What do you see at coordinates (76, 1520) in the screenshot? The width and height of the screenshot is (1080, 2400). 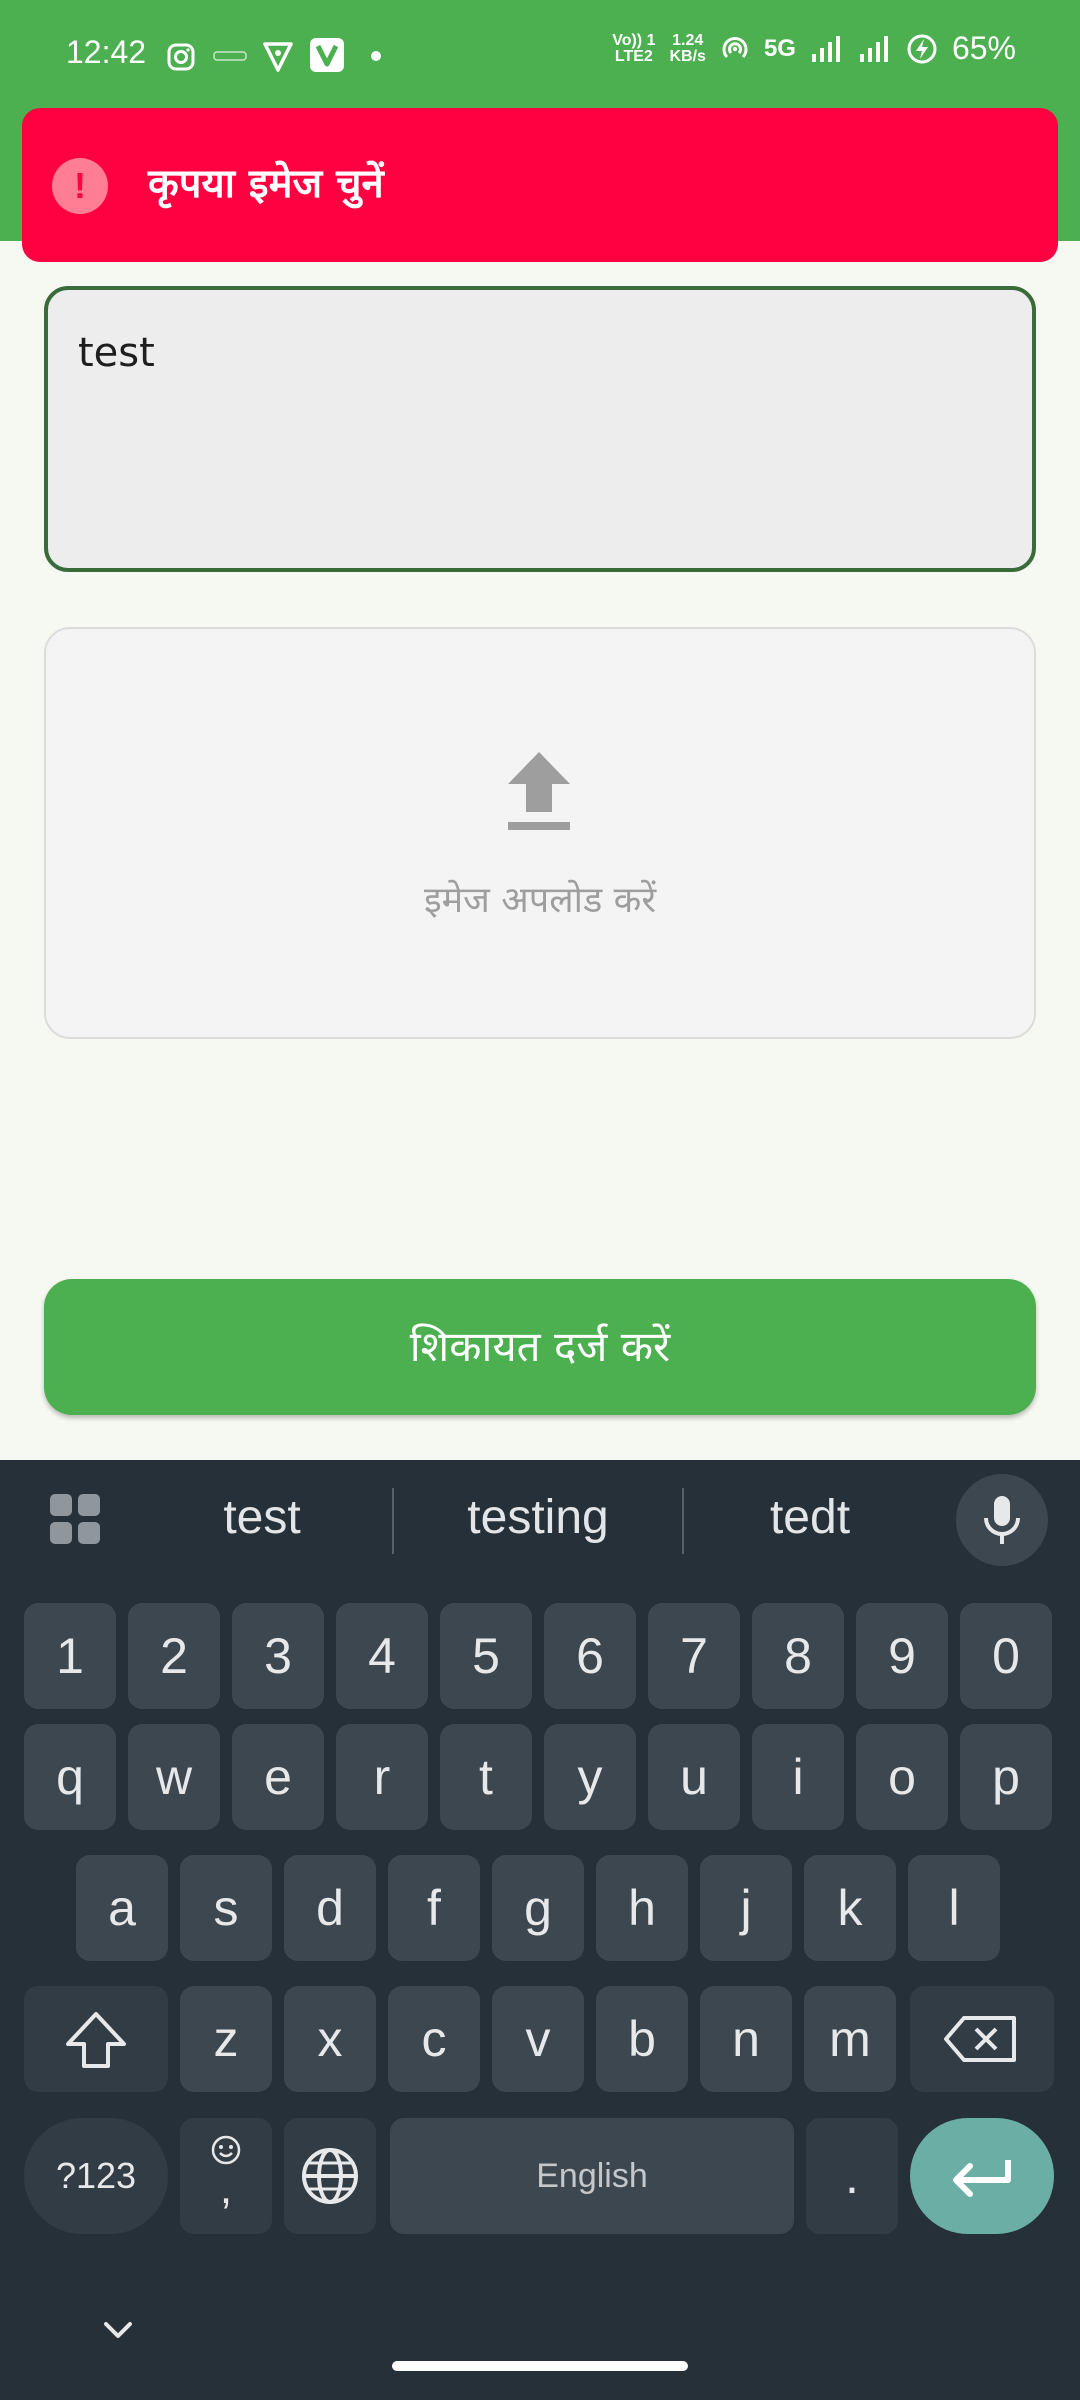 I see `keyboard-menu-grid-icon` at bounding box center [76, 1520].